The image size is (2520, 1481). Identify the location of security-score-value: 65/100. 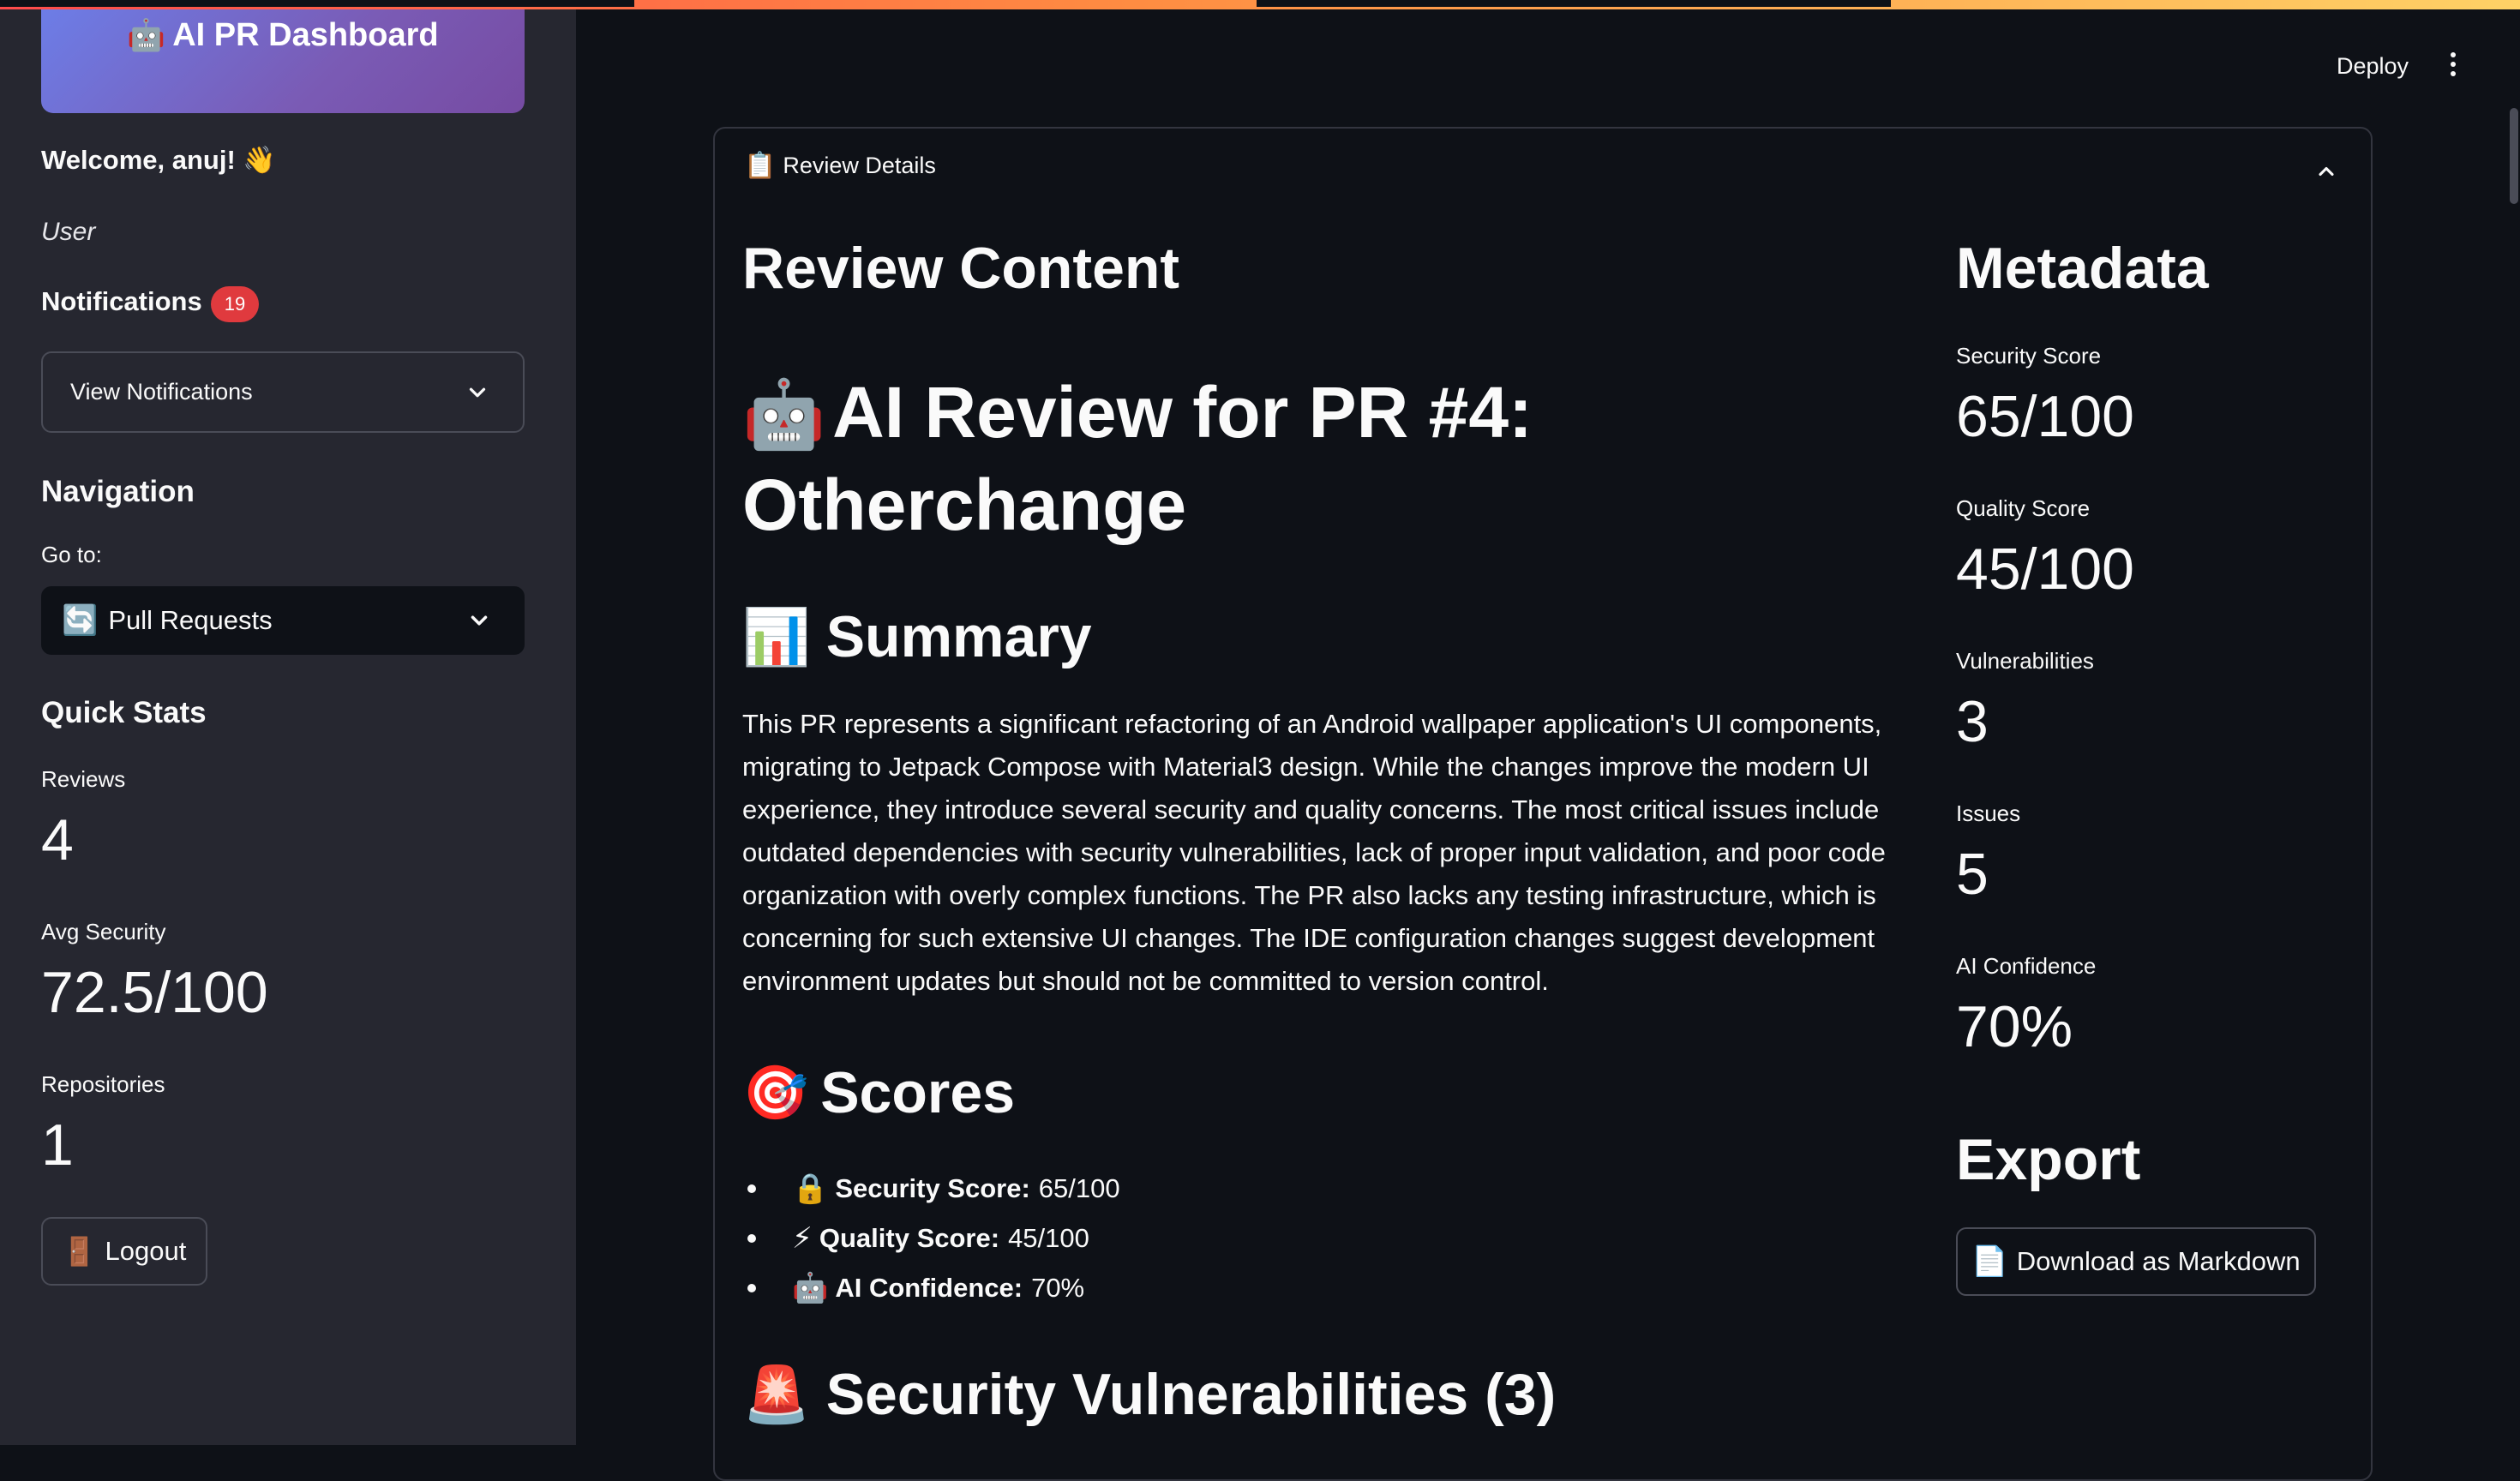
(2045, 417).